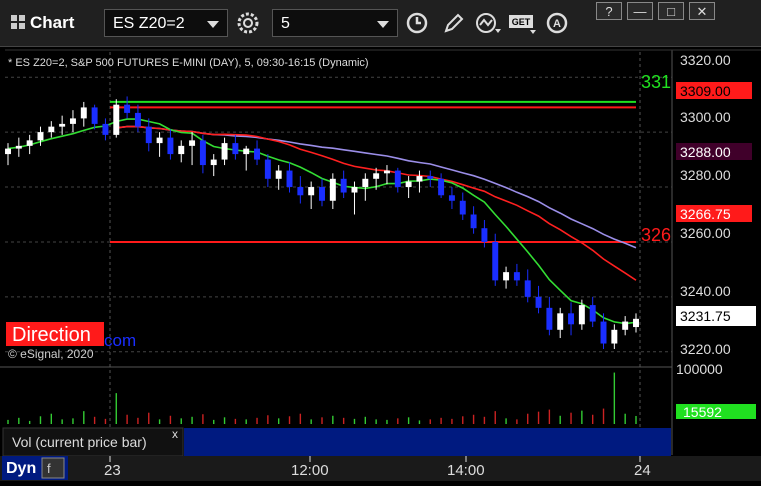 This screenshot has width=761, height=486. I want to click on svg-text: GET, so click(521, 22).